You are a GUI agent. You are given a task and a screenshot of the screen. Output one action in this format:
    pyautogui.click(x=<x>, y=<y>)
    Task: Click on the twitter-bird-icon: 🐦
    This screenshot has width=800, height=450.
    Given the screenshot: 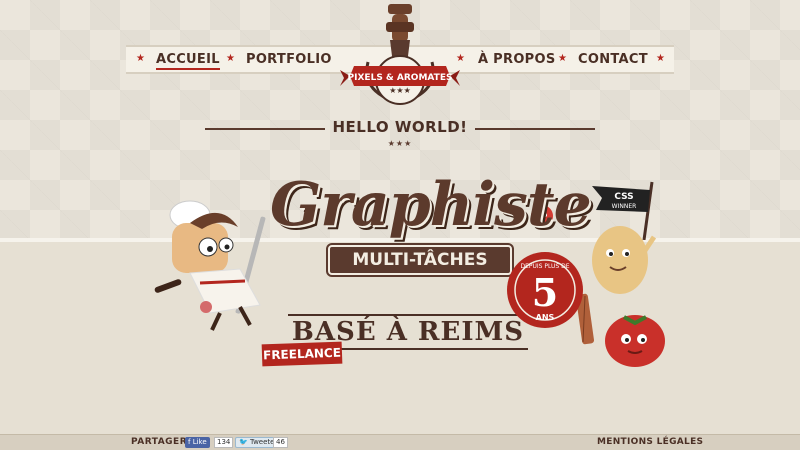 What is the action you would take?
    pyautogui.click(x=244, y=442)
    